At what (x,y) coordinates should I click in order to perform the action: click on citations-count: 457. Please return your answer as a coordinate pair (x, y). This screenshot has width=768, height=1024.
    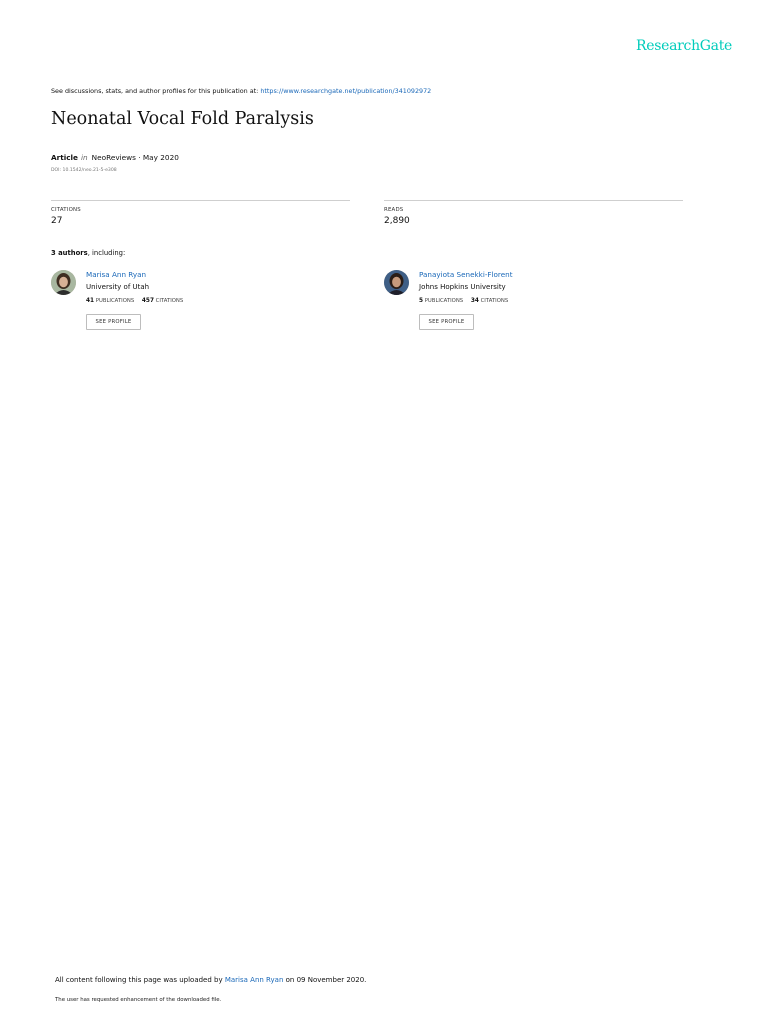
    Looking at the image, I should click on (147, 301).